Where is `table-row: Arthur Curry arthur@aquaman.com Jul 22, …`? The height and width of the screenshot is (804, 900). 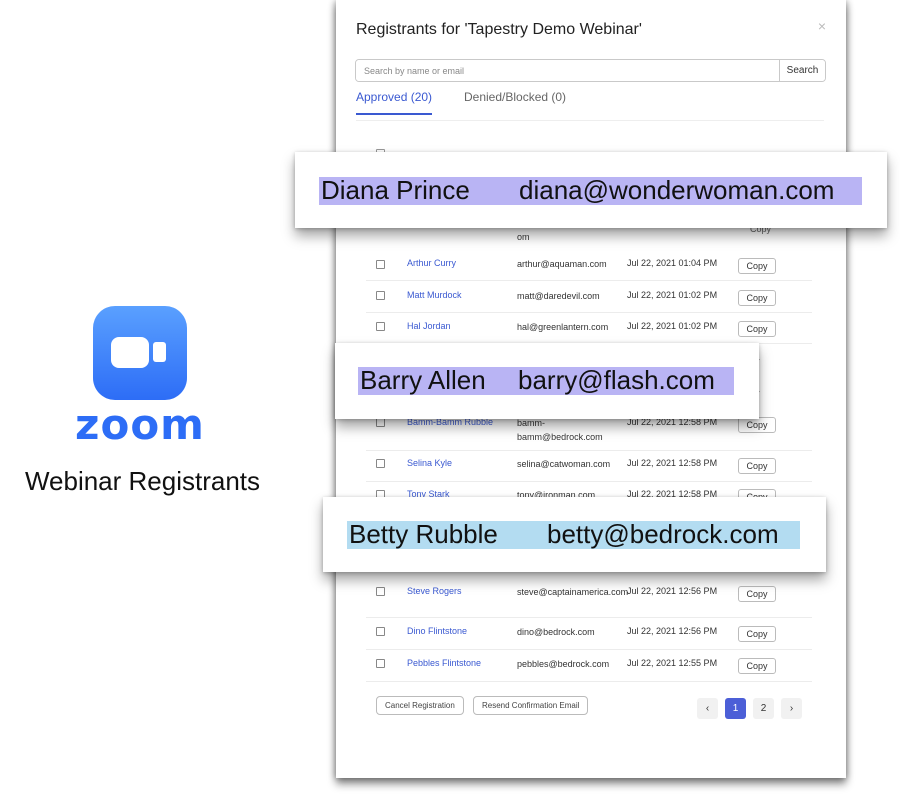
table-row: Arthur Curry arthur@aquaman.com Jul 22, … is located at coordinates (589, 265).